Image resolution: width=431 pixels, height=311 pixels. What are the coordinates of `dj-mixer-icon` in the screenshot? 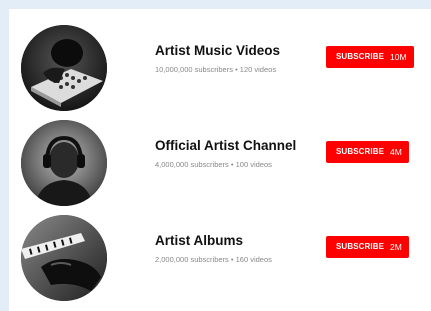 It's located at (64, 68).